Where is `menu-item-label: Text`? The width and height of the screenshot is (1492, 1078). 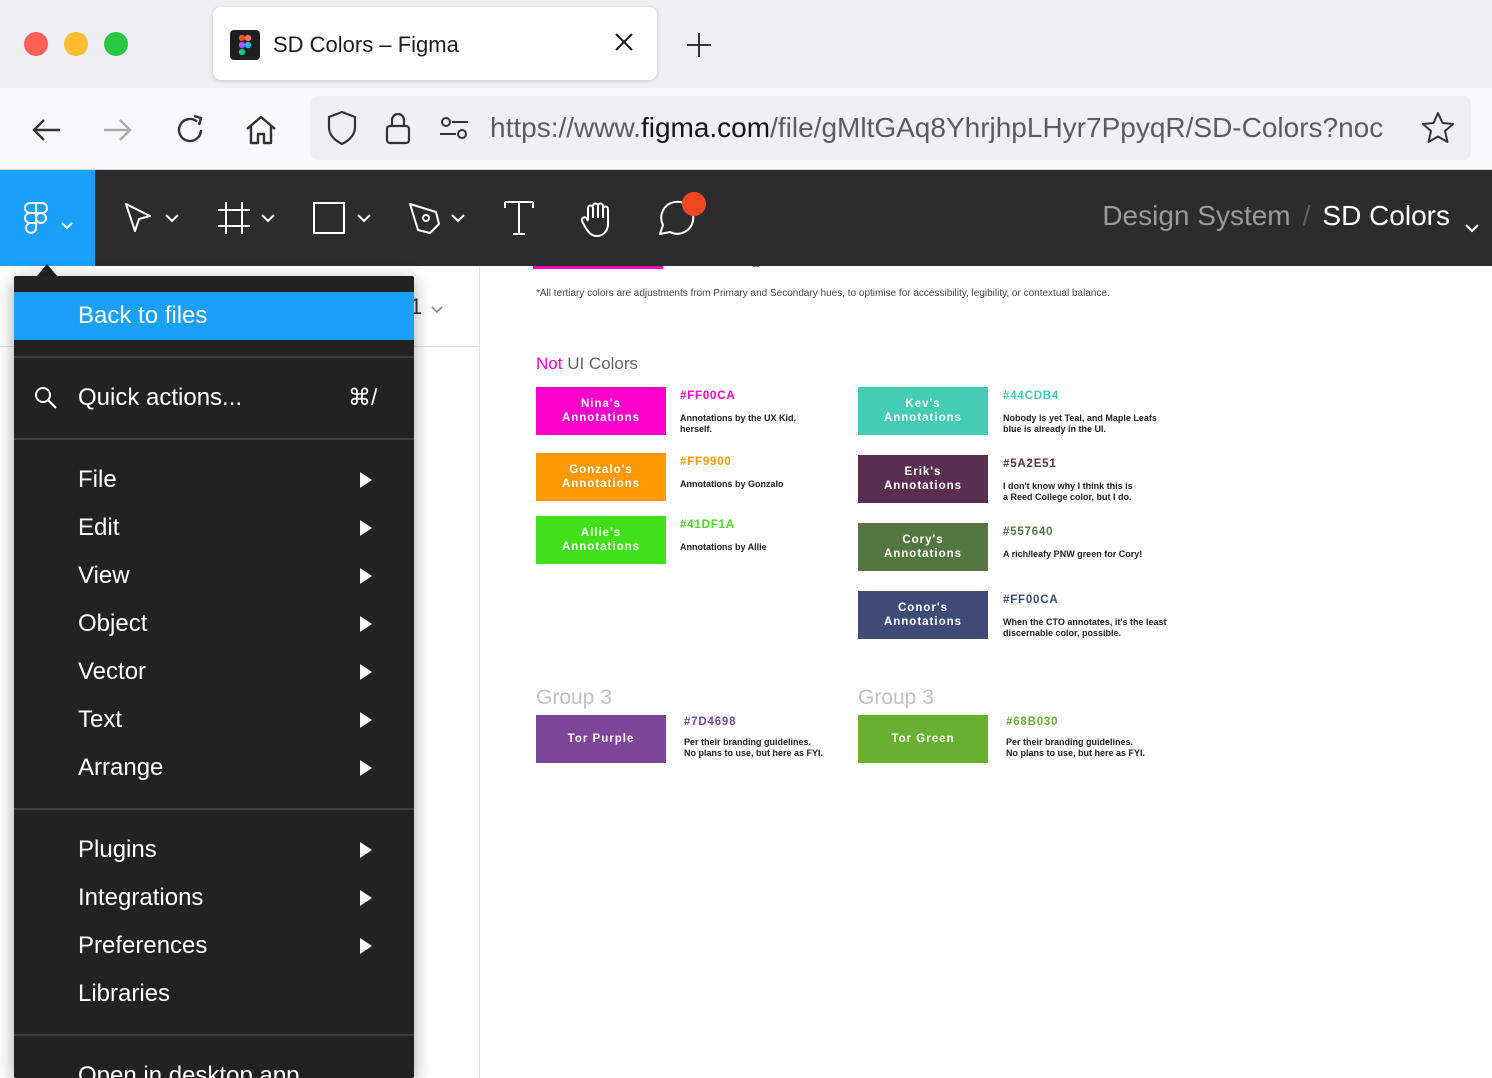 menu-item-label: Text is located at coordinates (100, 719).